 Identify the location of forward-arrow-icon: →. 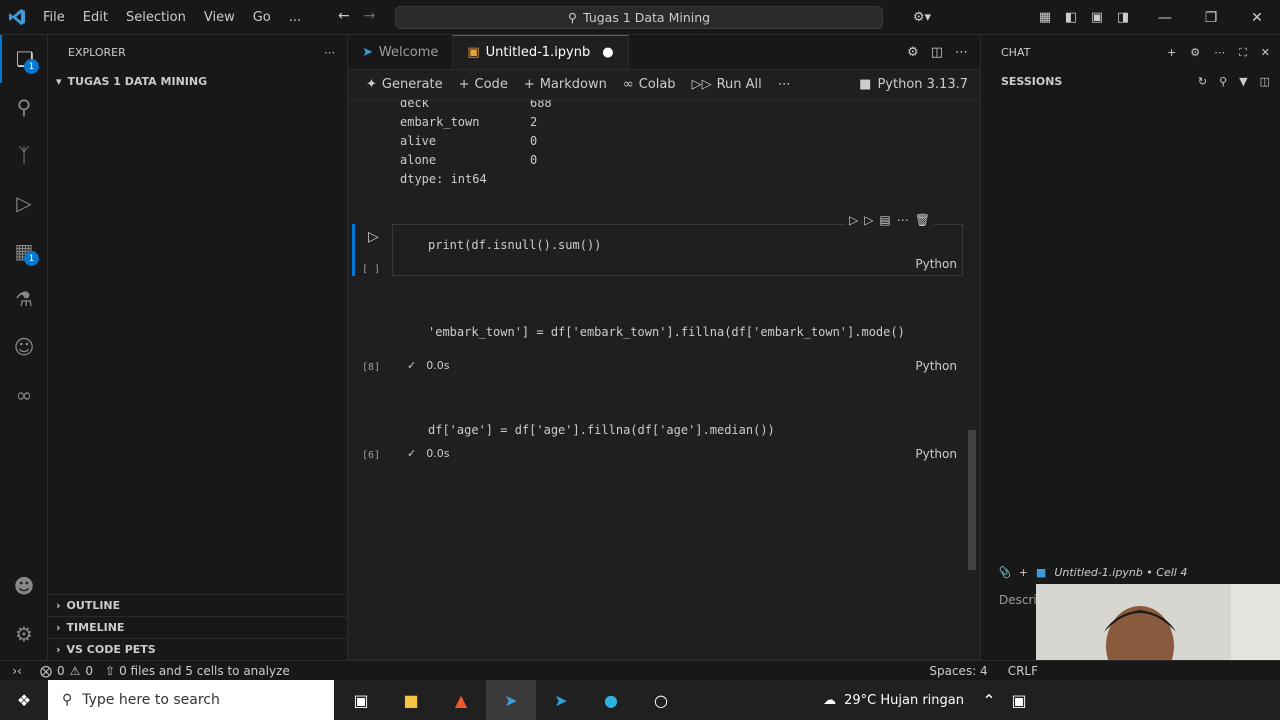
(370, 16).